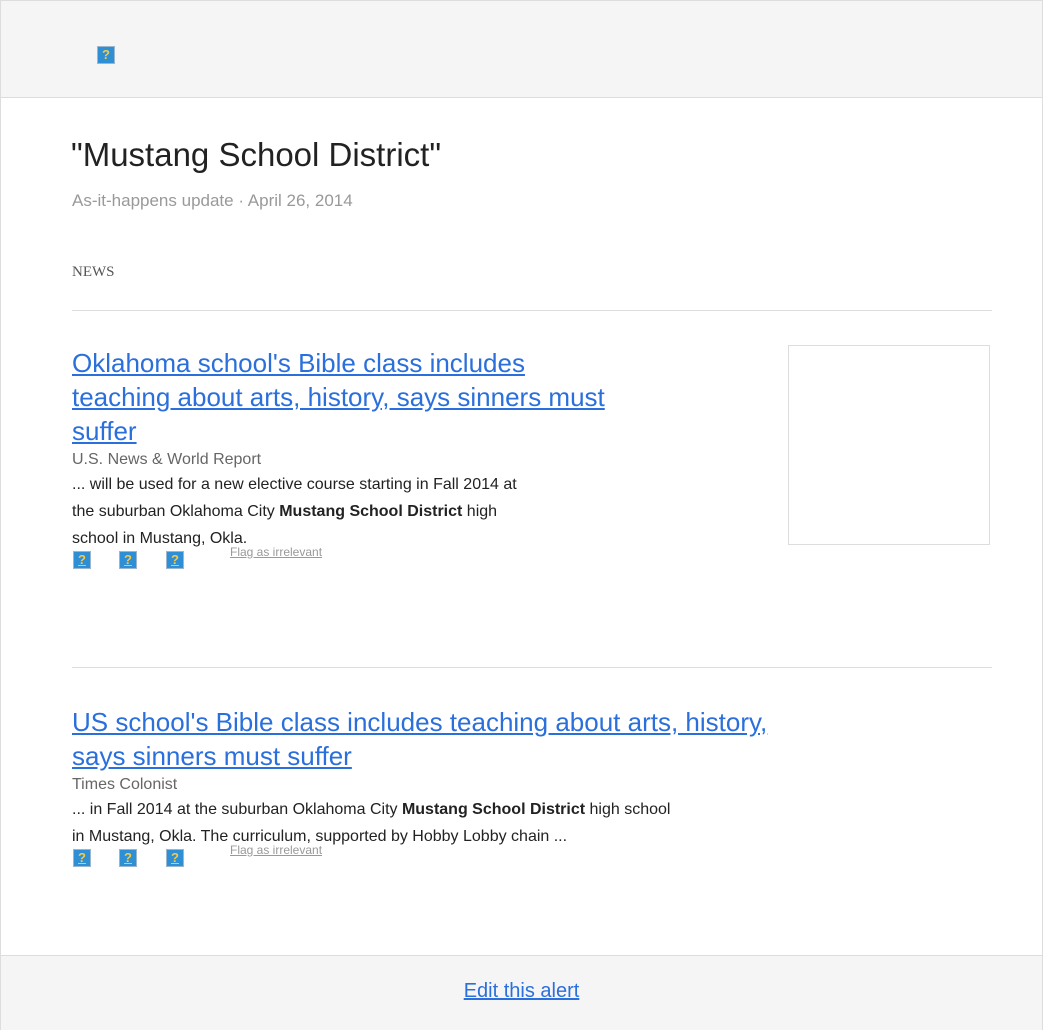 Image resolution: width=1045 pixels, height=1032 pixels. Describe the element at coordinates (521, 49) in the screenshot. I see `header-bar: ?` at that location.